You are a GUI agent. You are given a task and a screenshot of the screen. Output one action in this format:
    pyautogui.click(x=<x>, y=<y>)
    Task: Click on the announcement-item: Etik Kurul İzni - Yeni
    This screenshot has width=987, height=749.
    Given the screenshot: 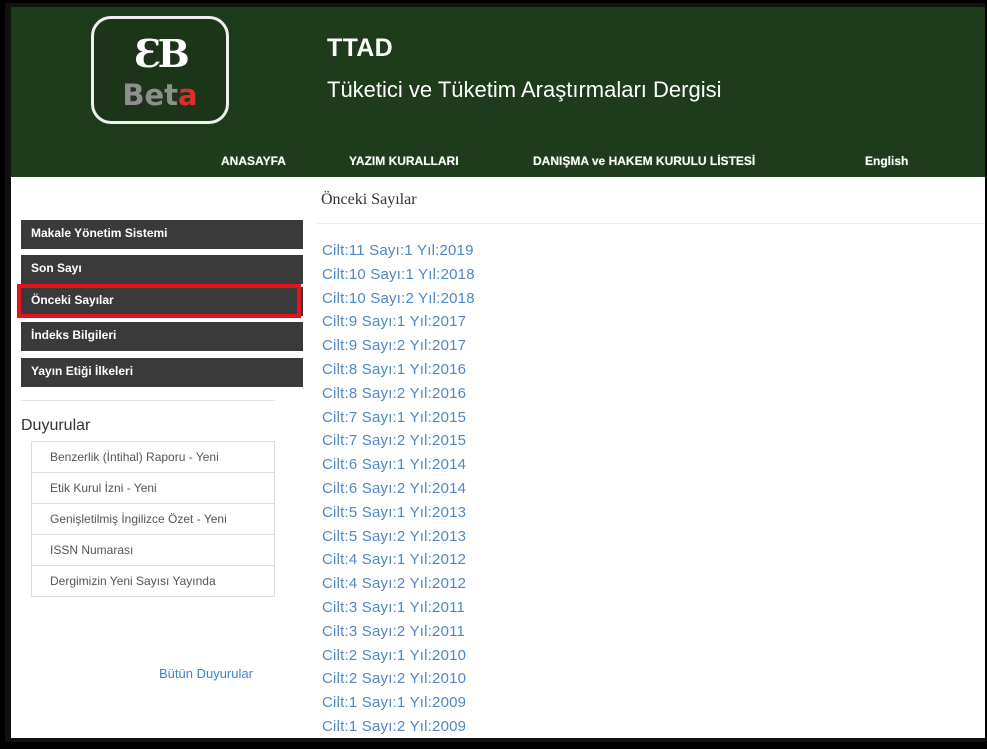 What is the action you would take?
    pyautogui.click(x=153, y=488)
    